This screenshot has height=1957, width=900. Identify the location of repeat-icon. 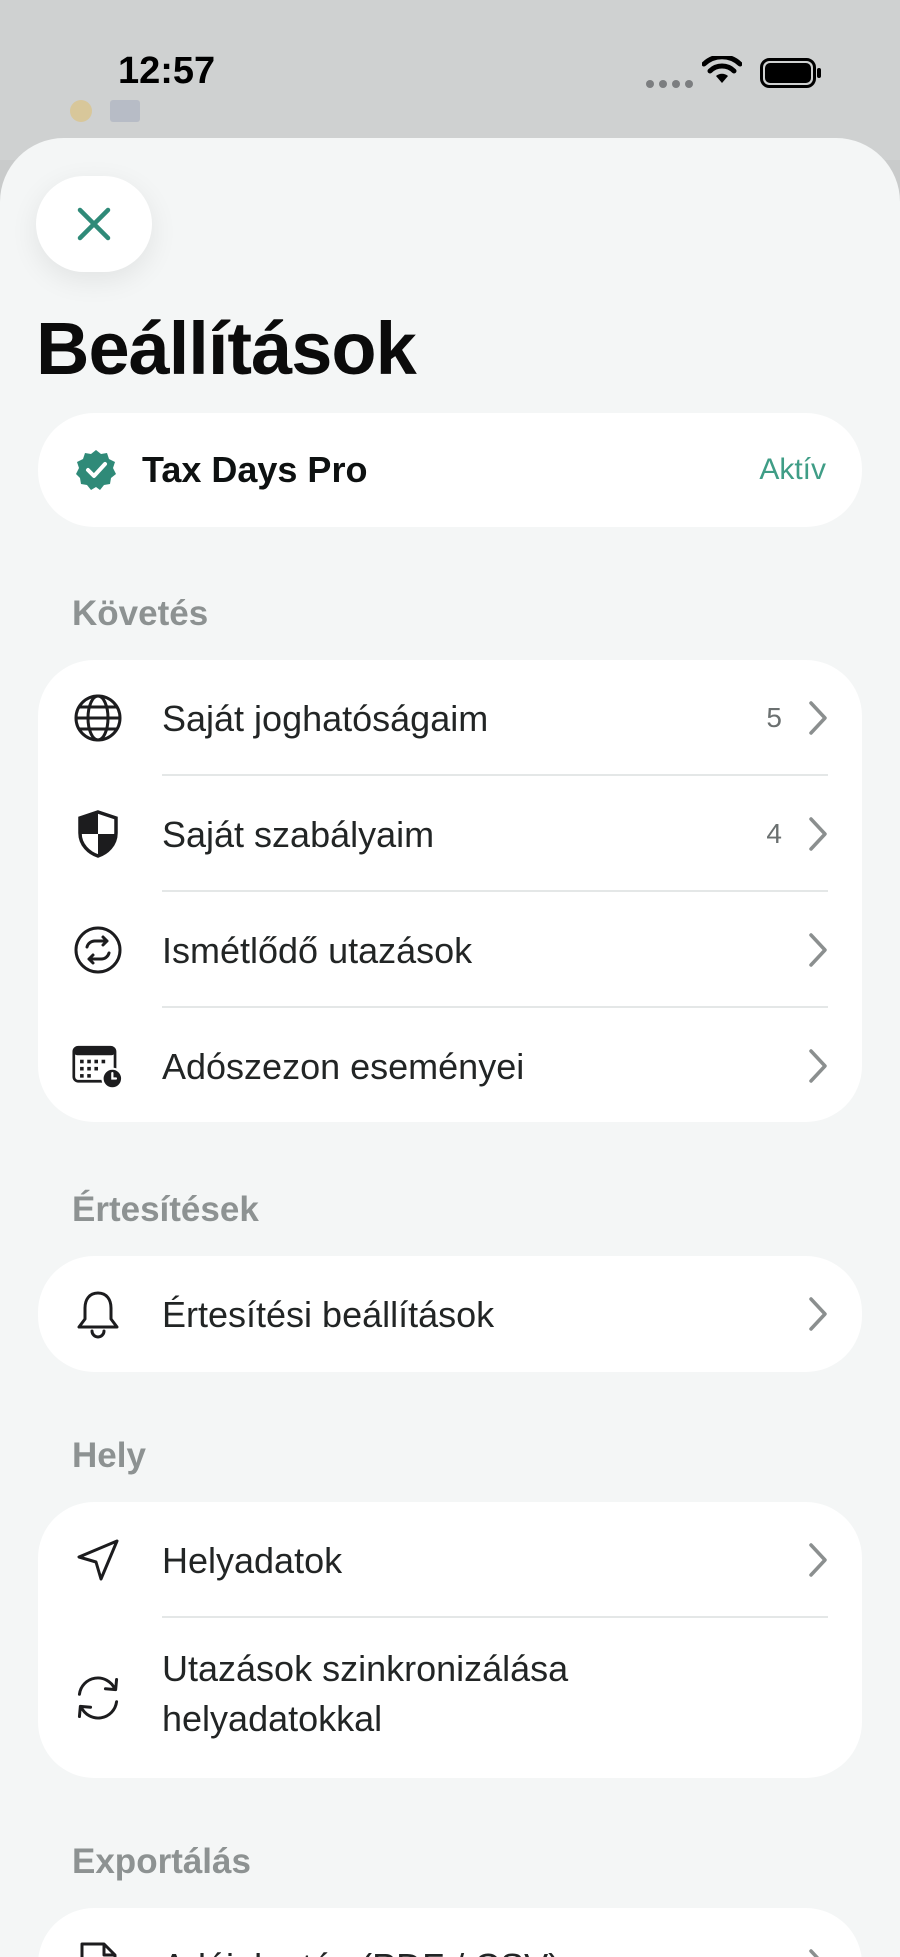
(98, 950).